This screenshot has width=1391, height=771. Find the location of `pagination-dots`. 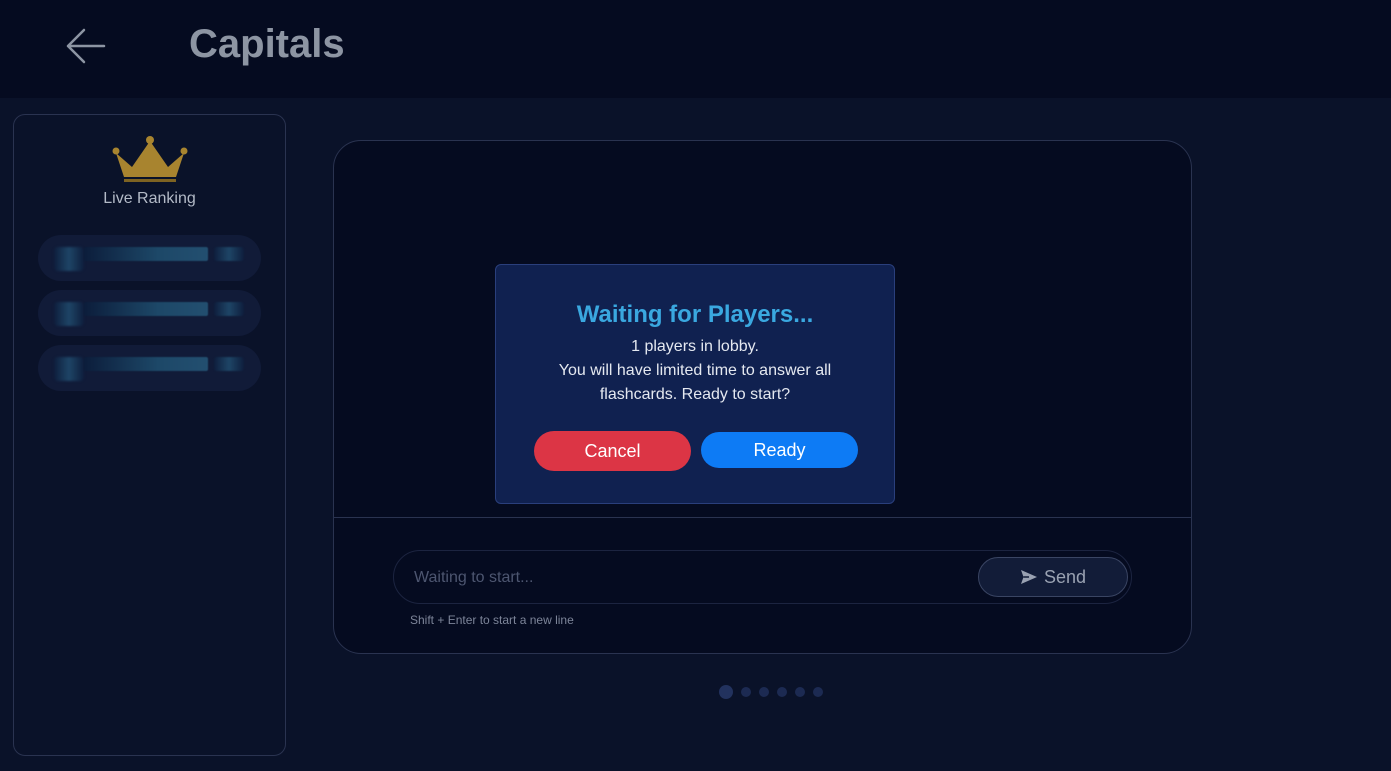

pagination-dots is located at coordinates (771, 692).